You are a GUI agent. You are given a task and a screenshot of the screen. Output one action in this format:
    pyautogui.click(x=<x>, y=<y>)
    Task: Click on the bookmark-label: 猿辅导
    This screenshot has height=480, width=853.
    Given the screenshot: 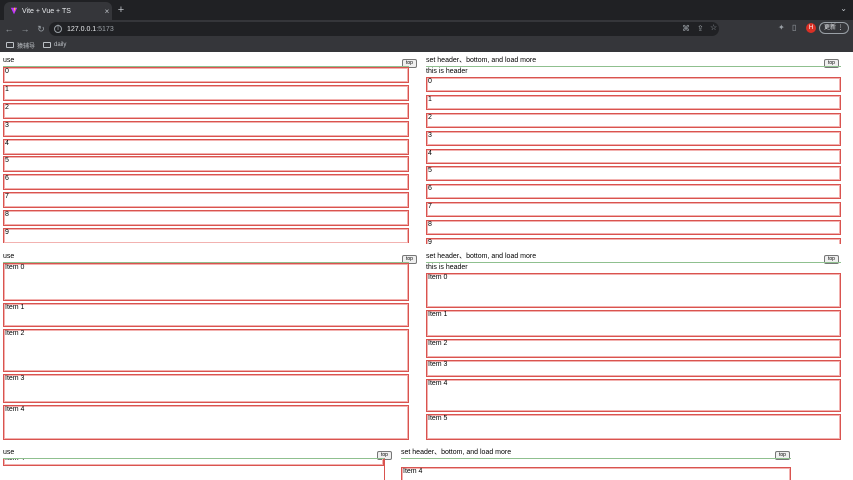 What is the action you would take?
    pyautogui.click(x=26, y=46)
    